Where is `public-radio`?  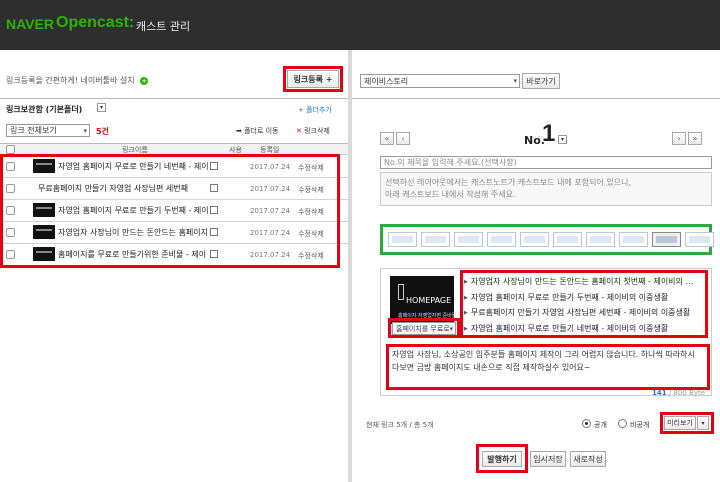 public-radio is located at coordinates (586, 423).